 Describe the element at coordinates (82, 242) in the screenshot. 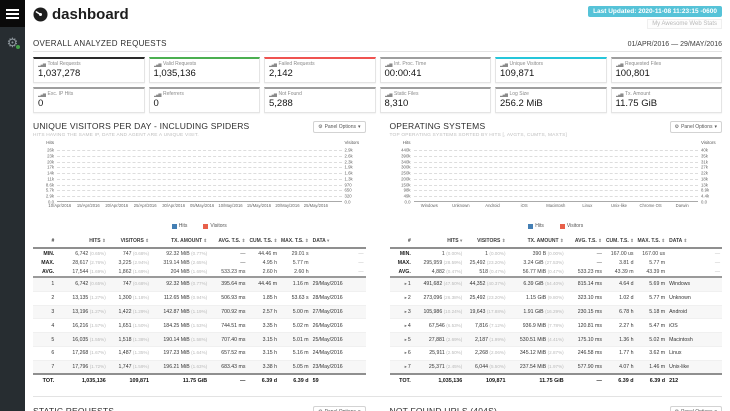

I see `column-header-hits: HITS ⇕` at that location.